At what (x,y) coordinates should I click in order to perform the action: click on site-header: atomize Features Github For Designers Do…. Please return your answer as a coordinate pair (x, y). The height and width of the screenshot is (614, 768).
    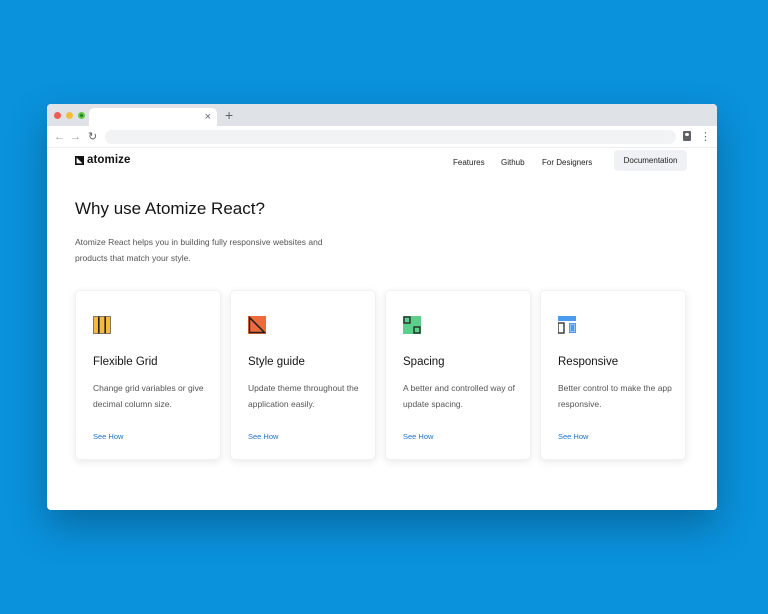
    Looking at the image, I should click on (381, 163).